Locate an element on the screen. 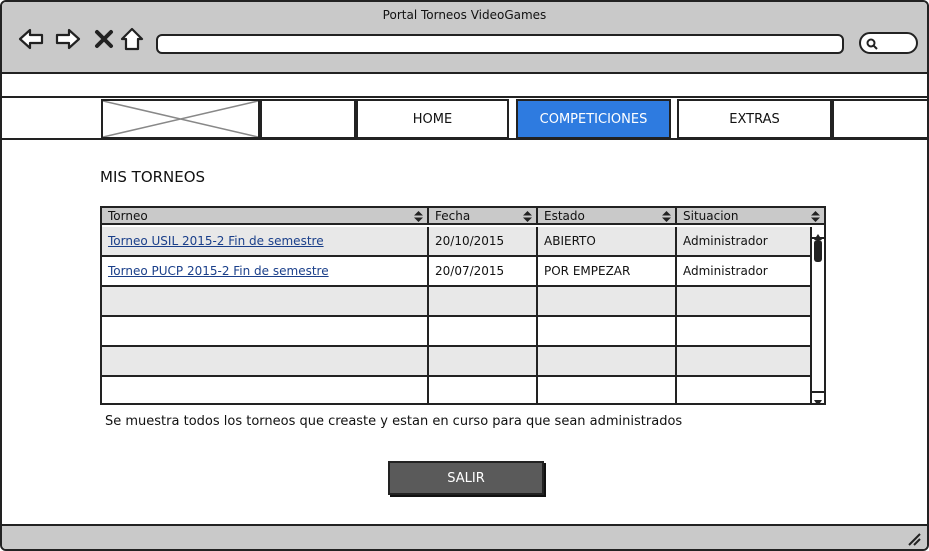 This screenshot has height=551, width=929. cell-torneo: Torneo USIL 2015-2 Fin de semestre is located at coordinates (265, 241).